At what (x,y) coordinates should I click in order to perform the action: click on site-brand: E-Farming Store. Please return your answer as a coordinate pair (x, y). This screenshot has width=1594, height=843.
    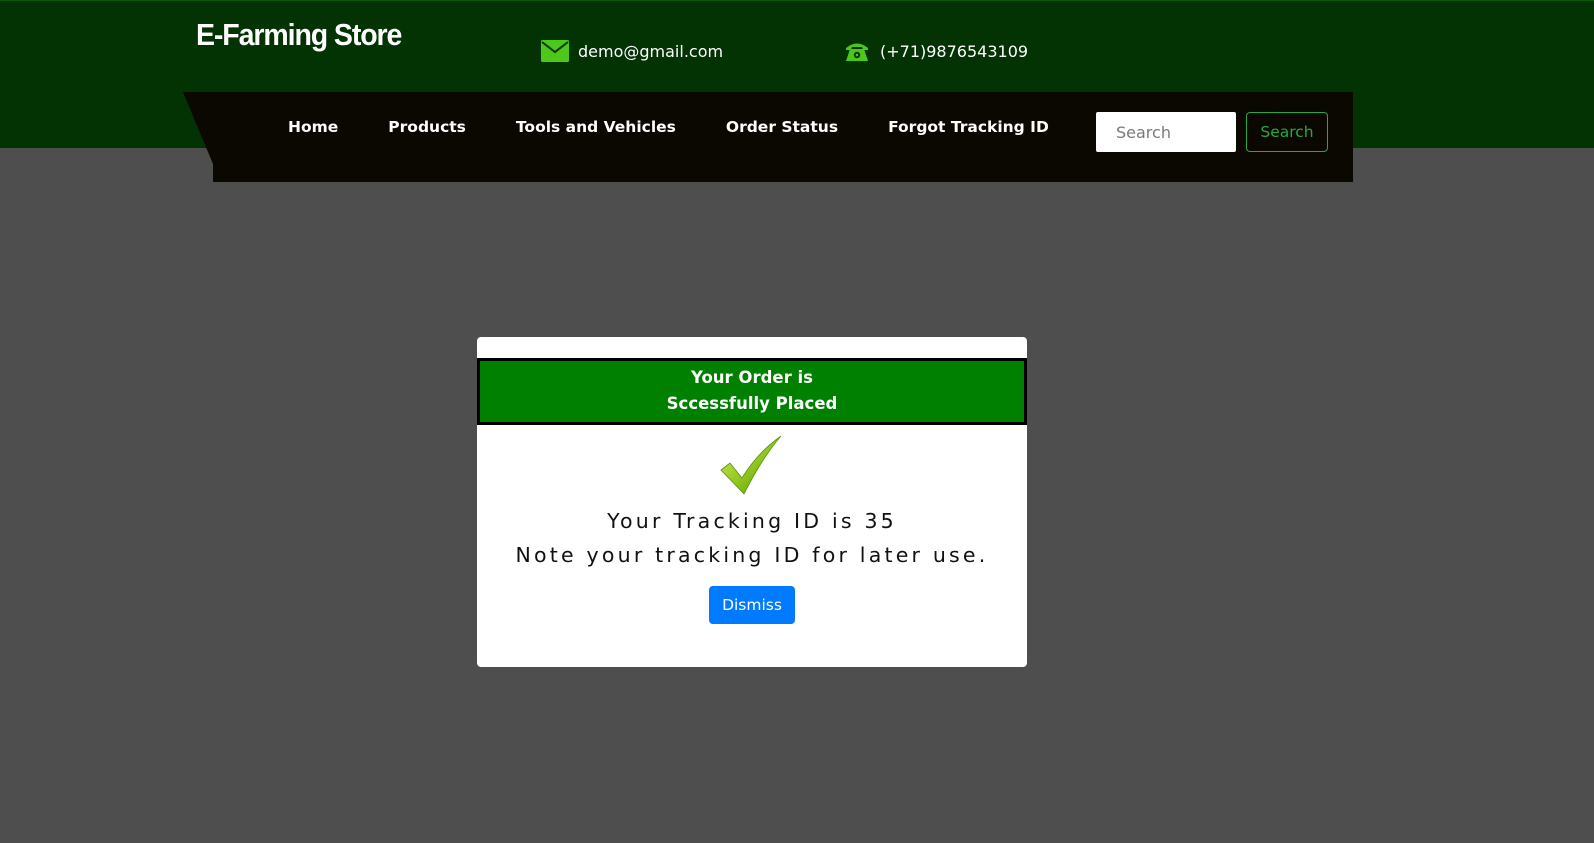
    Looking at the image, I should click on (299, 35).